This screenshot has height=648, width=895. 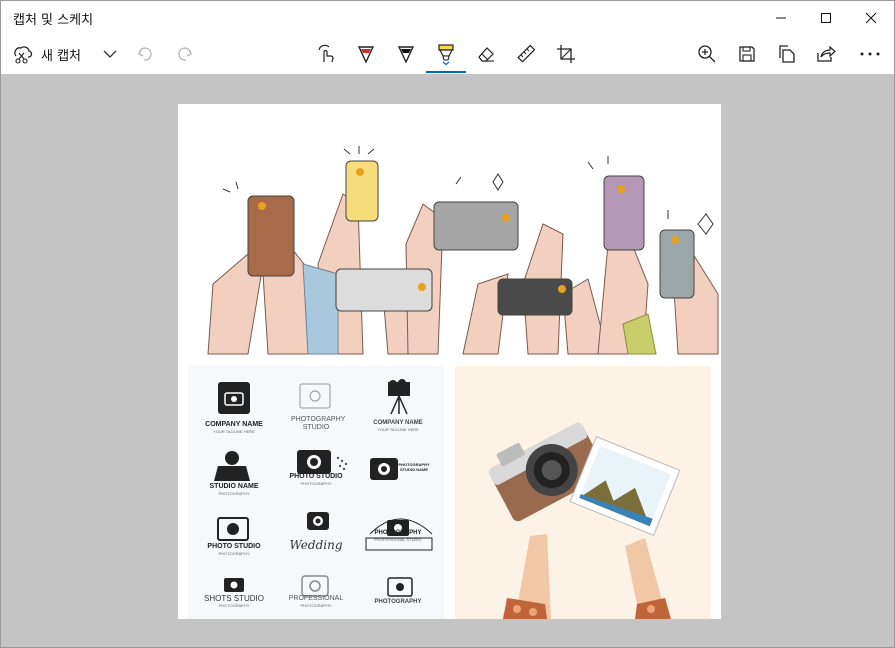 I want to click on save-icon, so click(x=747, y=54).